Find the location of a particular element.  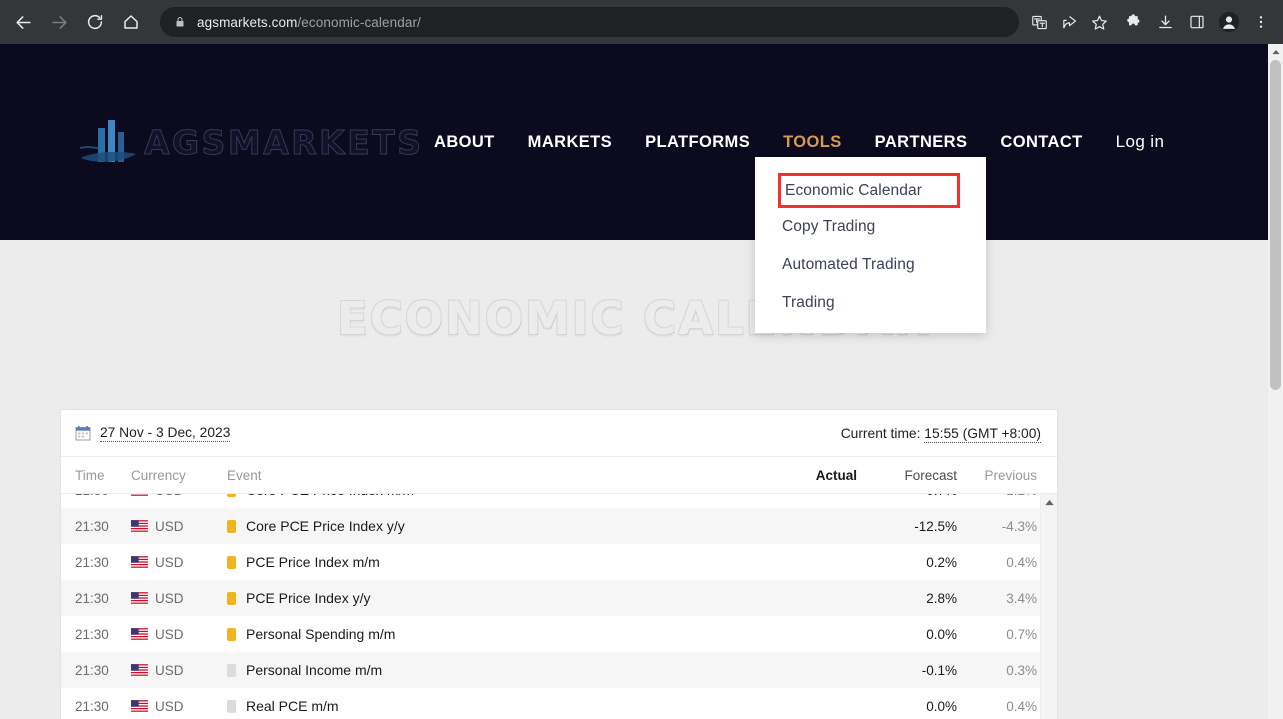

column-header-event: Event is located at coordinates (486, 475).